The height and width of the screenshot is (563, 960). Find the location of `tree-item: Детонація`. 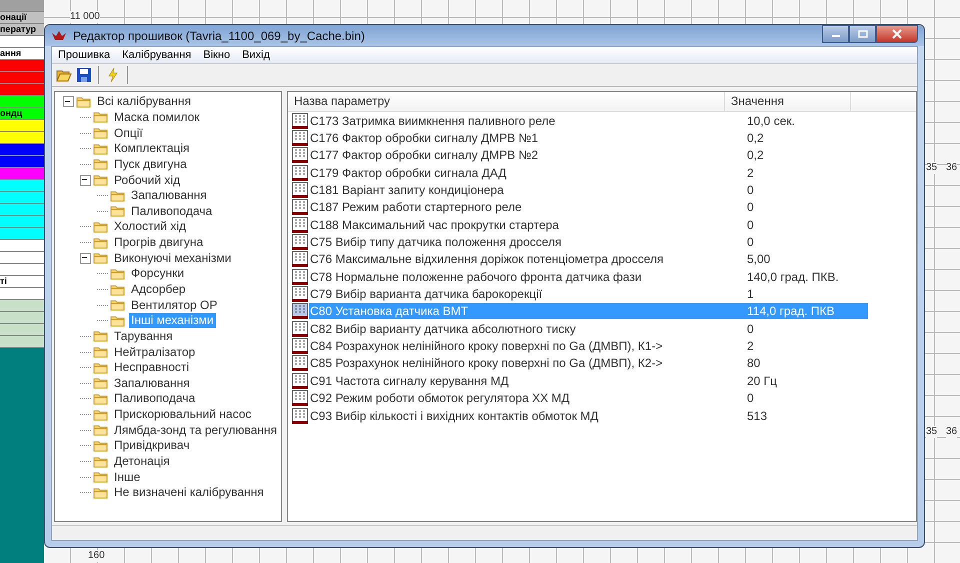

tree-item: Детонація is located at coordinates (142, 462).